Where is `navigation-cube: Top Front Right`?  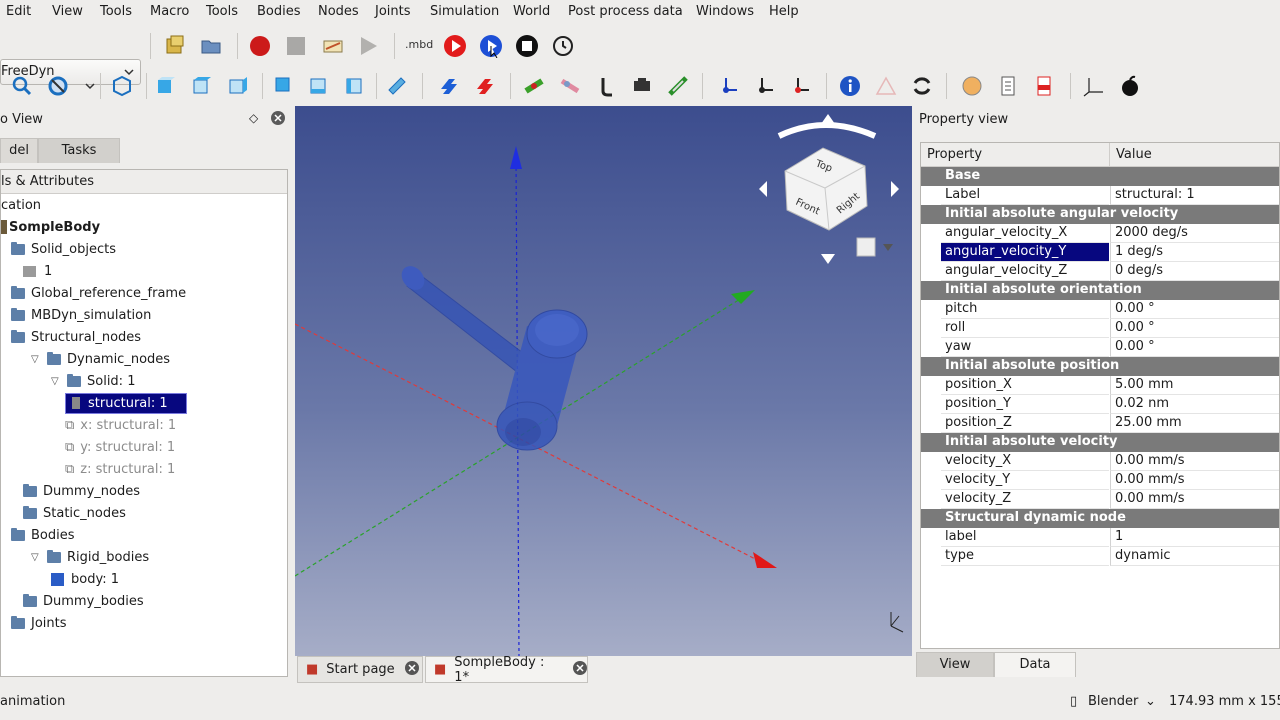
navigation-cube: Top Front Right is located at coordinates (829, 189).